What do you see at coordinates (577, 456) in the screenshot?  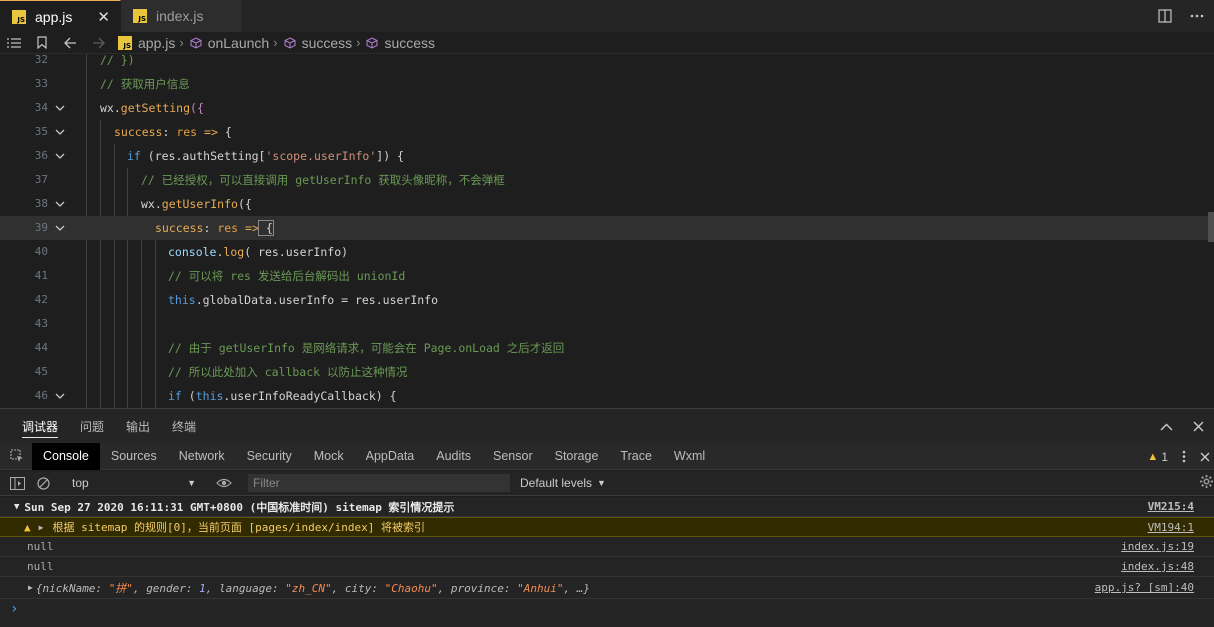 I see `devtools-tab-storage: Storage` at bounding box center [577, 456].